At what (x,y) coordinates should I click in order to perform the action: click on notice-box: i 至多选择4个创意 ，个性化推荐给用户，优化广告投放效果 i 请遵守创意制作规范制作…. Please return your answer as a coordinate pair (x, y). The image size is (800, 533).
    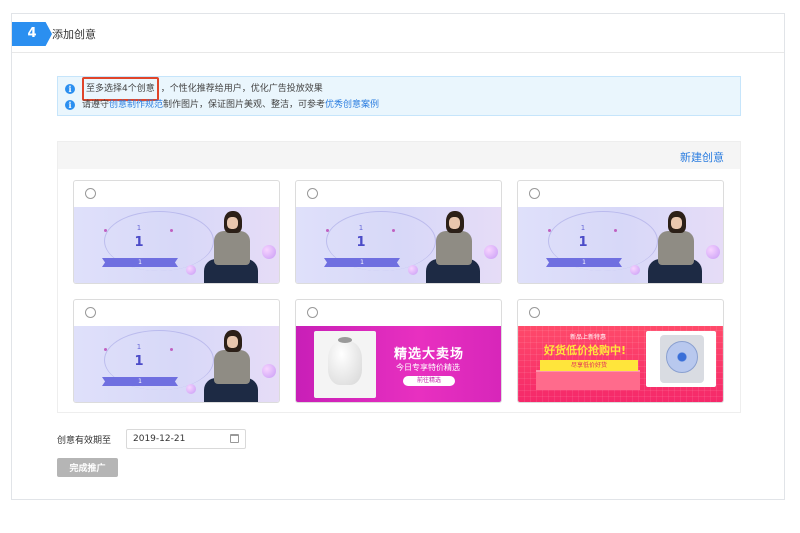
    Looking at the image, I should click on (399, 96).